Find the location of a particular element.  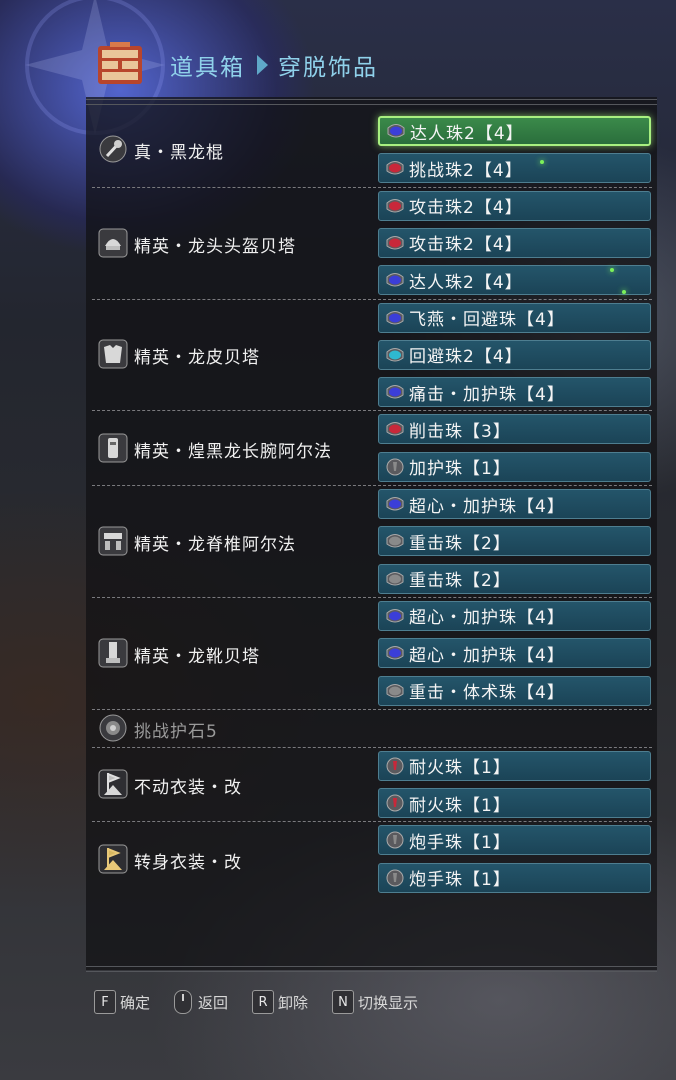

decoration-slot: 重击・体术珠【4】 is located at coordinates (514, 690).